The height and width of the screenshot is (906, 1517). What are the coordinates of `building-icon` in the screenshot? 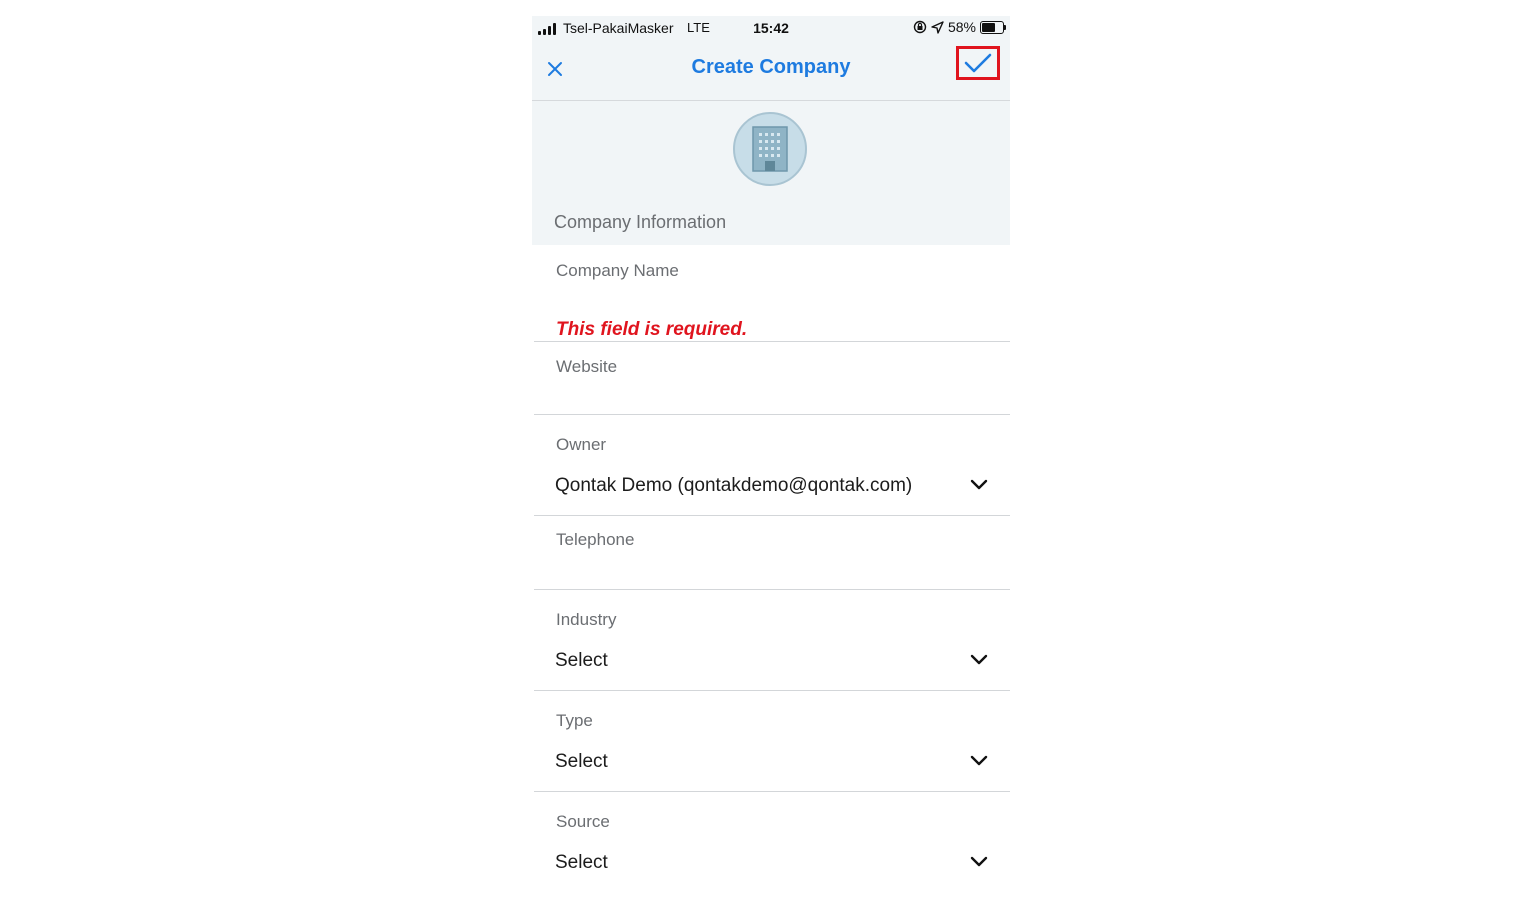 It's located at (770, 149).